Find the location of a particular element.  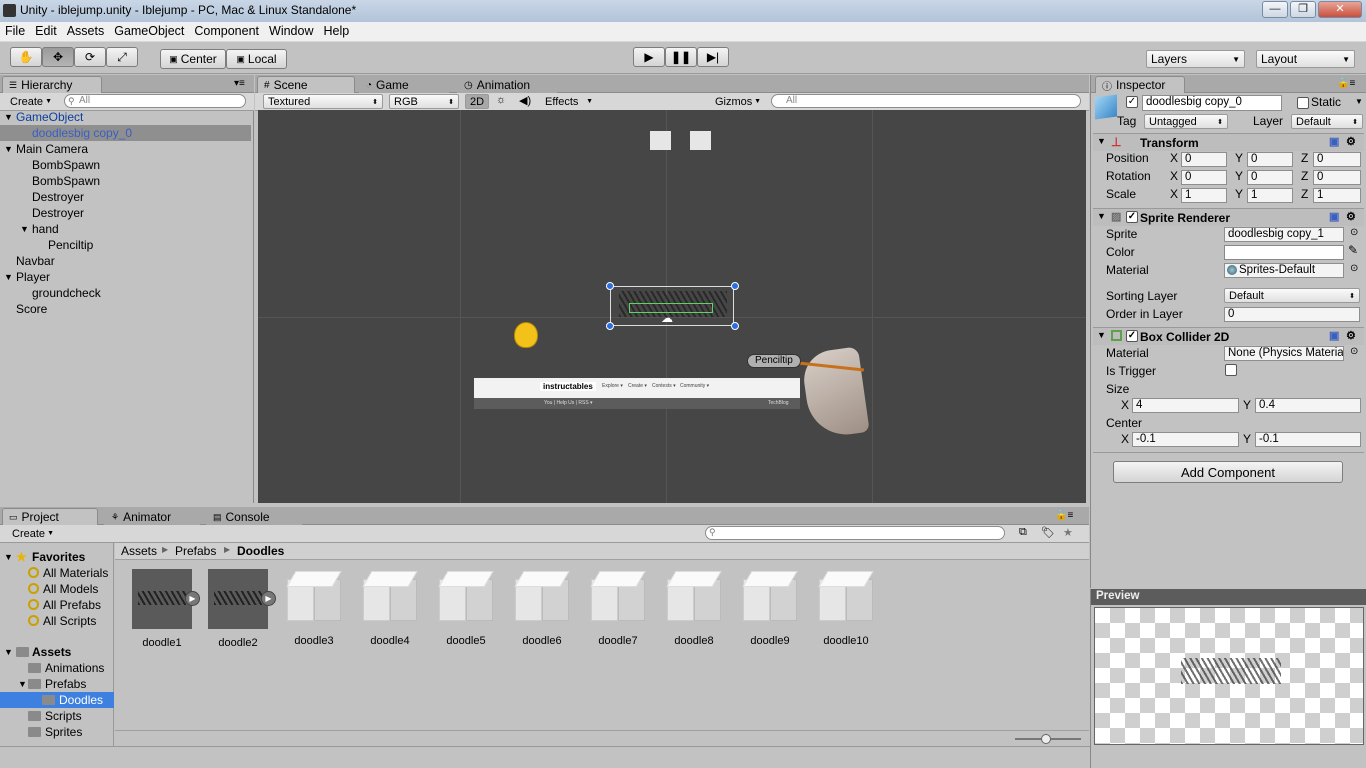

add-component-button: Add Component is located at coordinates (1228, 472).